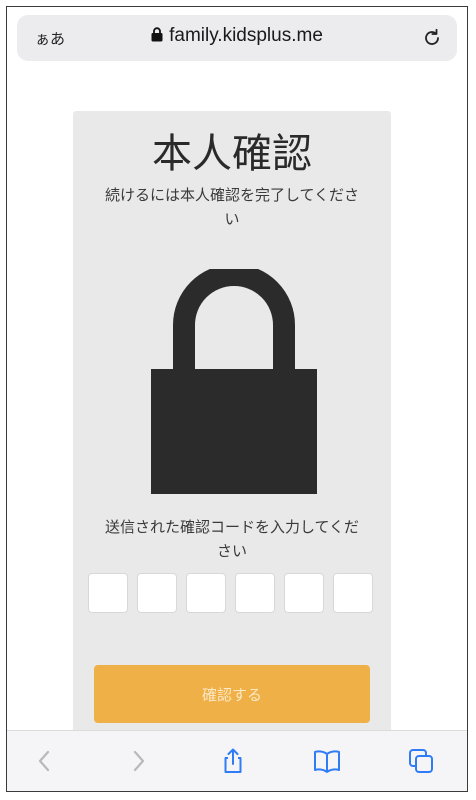 Image resolution: width=476 pixels, height=800 pixels. I want to click on tabs-icon, so click(421, 761).